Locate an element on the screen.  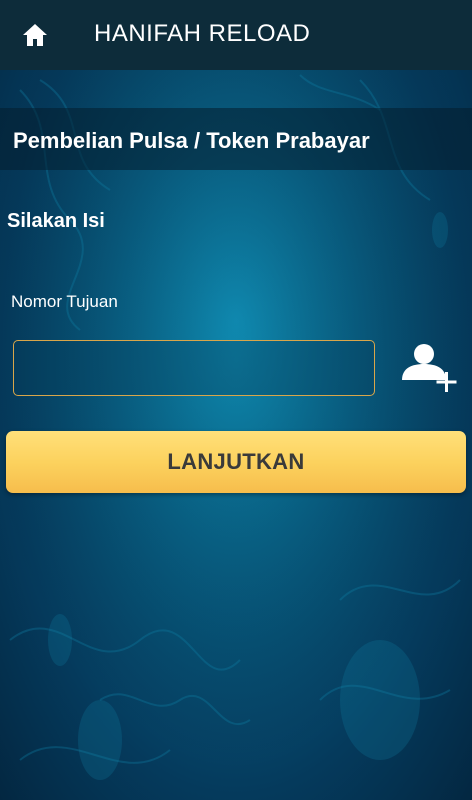
form-prompt: Silakan Isi is located at coordinates (56, 221).